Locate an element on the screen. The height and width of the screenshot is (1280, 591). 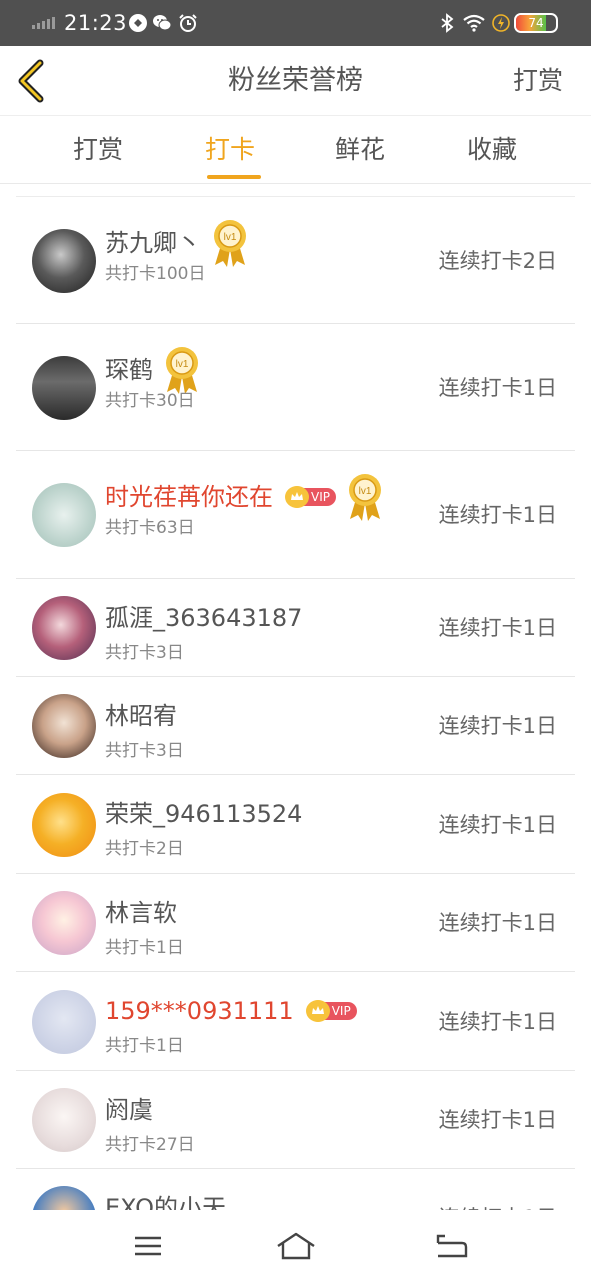
tab-label: 打卡 is located at coordinates (229, 149).